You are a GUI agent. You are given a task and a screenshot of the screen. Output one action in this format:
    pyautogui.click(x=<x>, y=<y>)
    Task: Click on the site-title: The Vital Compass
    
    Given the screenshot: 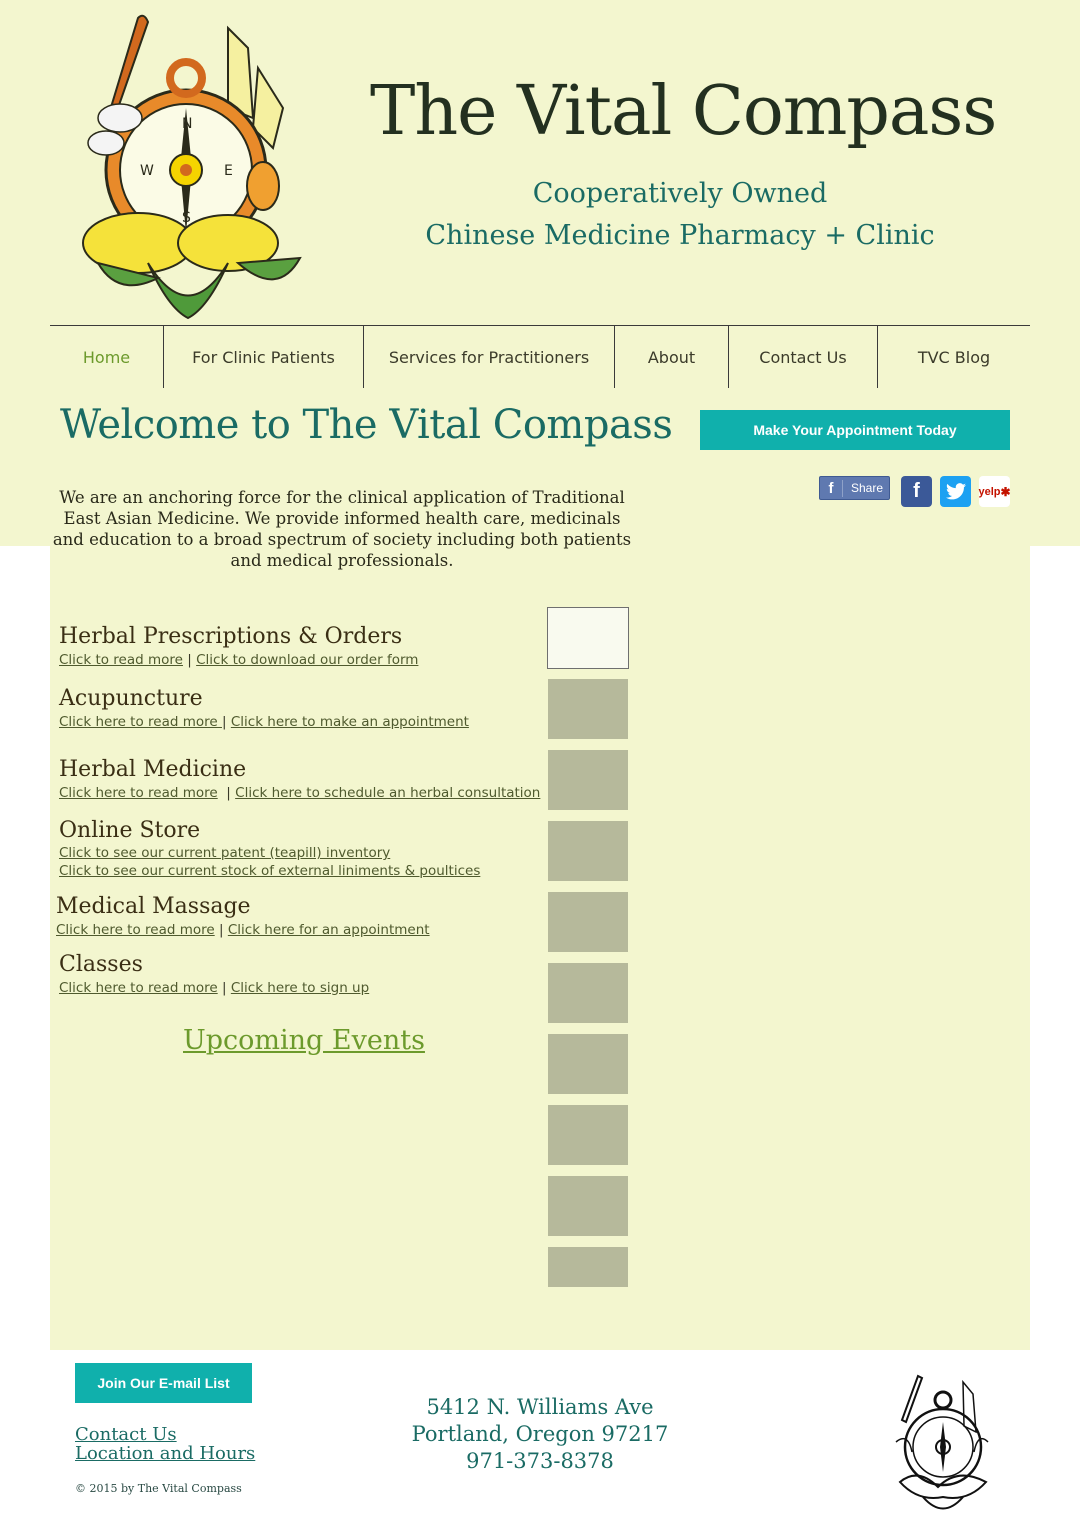 What is the action you would take?
    pyautogui.click(x=683, y=111)
    